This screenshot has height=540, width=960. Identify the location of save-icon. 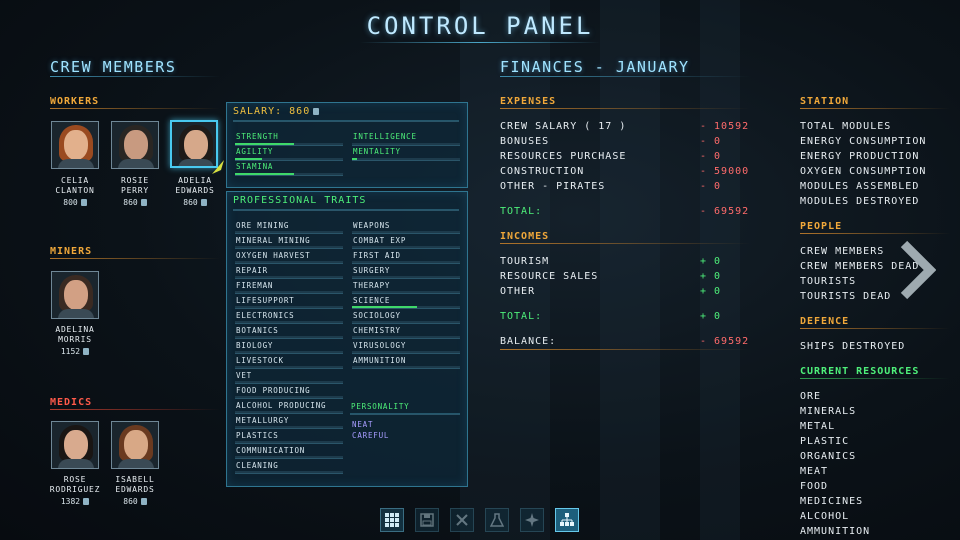
(427, 520).